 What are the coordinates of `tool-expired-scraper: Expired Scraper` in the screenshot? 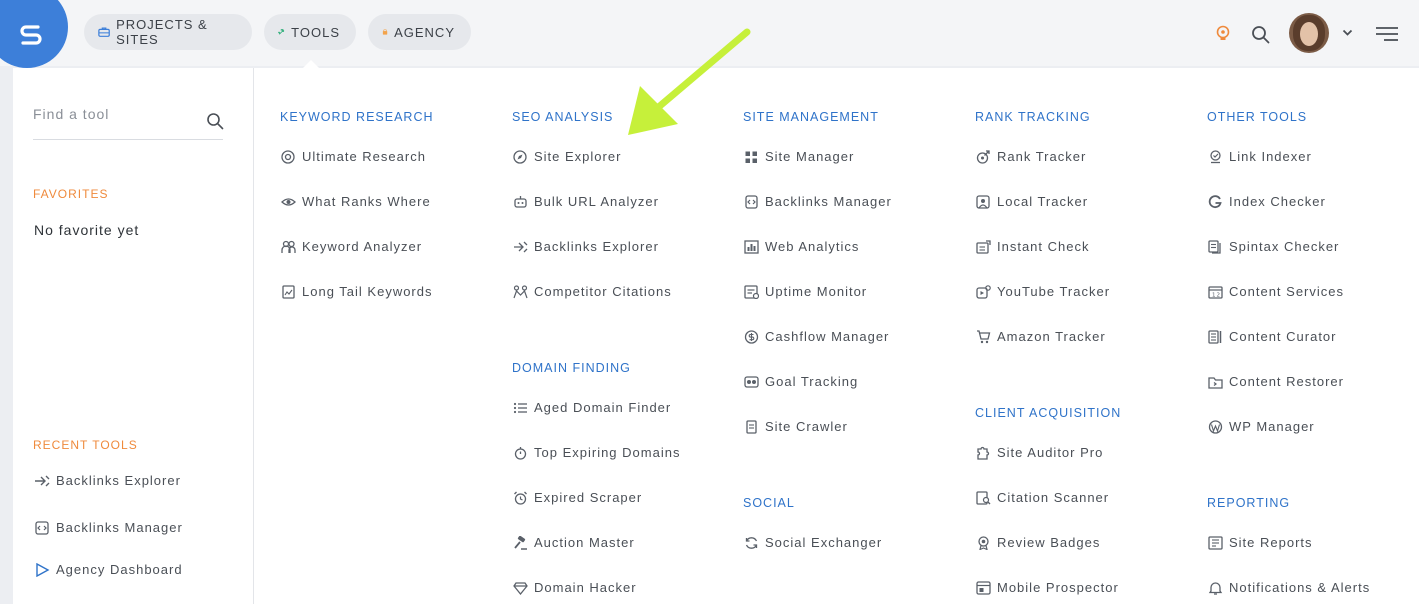 It's located at (577, 497).